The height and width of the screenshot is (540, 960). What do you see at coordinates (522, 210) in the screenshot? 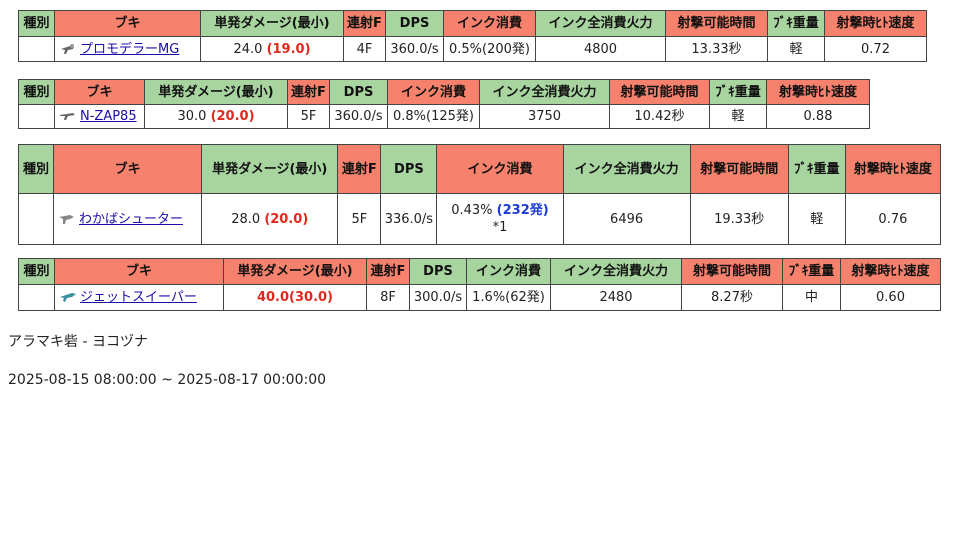
I see `ink-shots: (232発)` at bounding box center [522, 210].